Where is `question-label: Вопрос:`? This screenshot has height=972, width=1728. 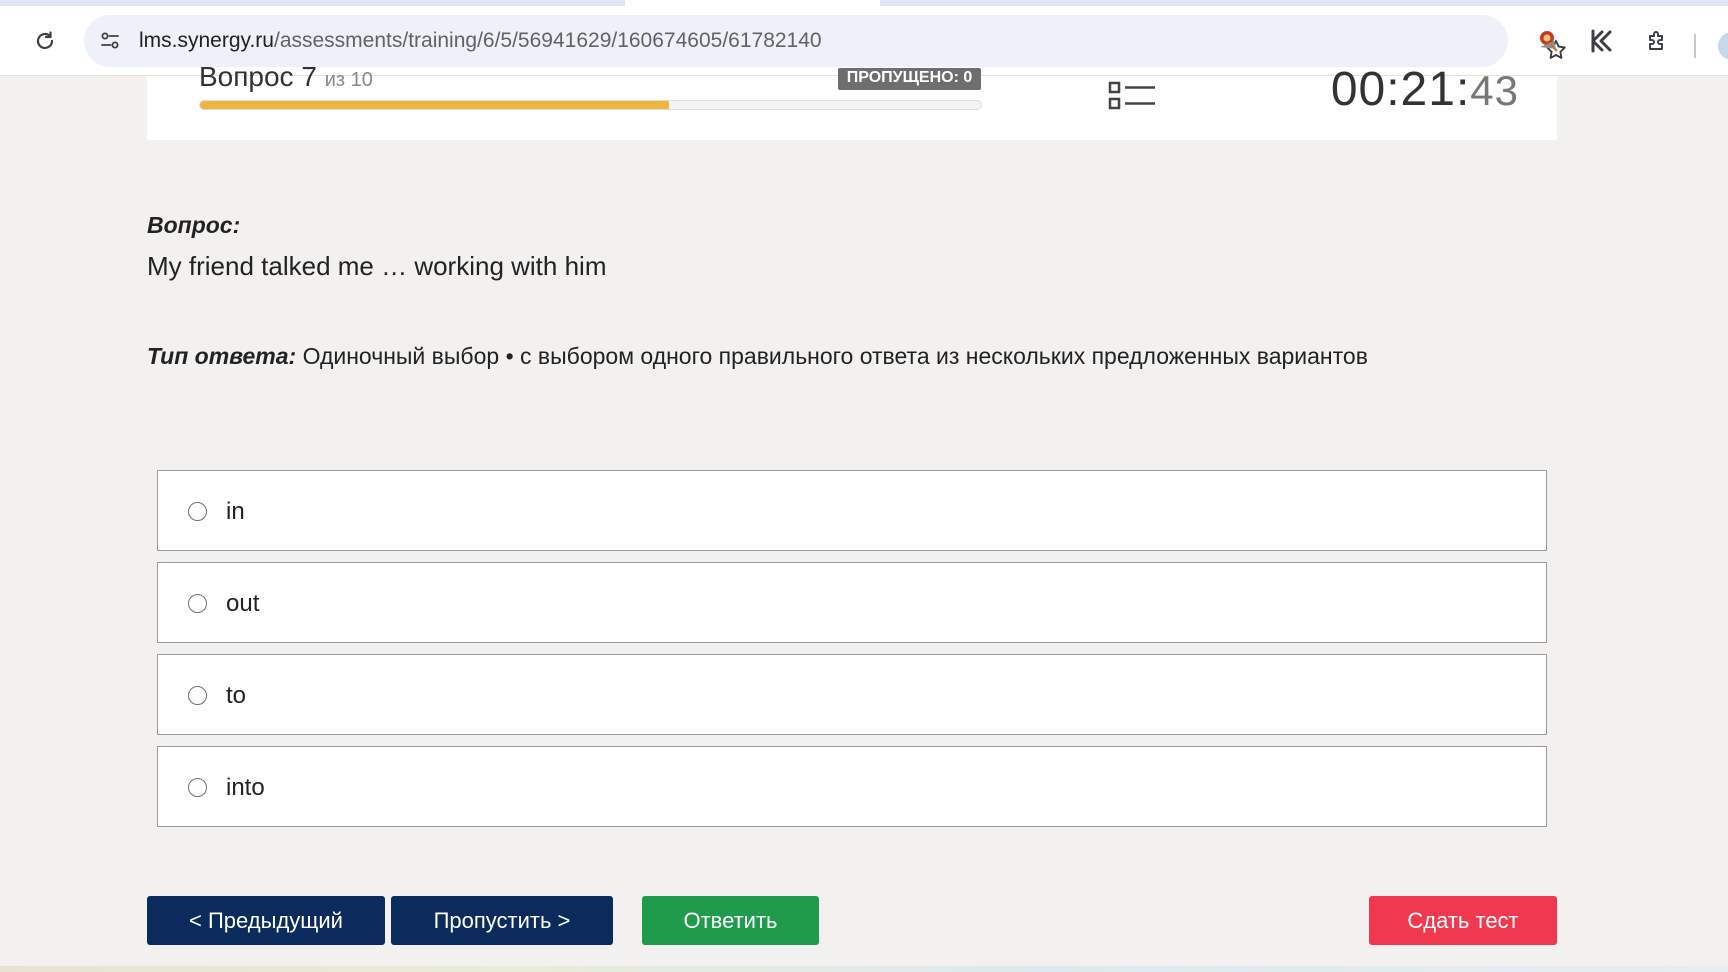 question-label: Вопрос: is located at coordinates (194, 225).